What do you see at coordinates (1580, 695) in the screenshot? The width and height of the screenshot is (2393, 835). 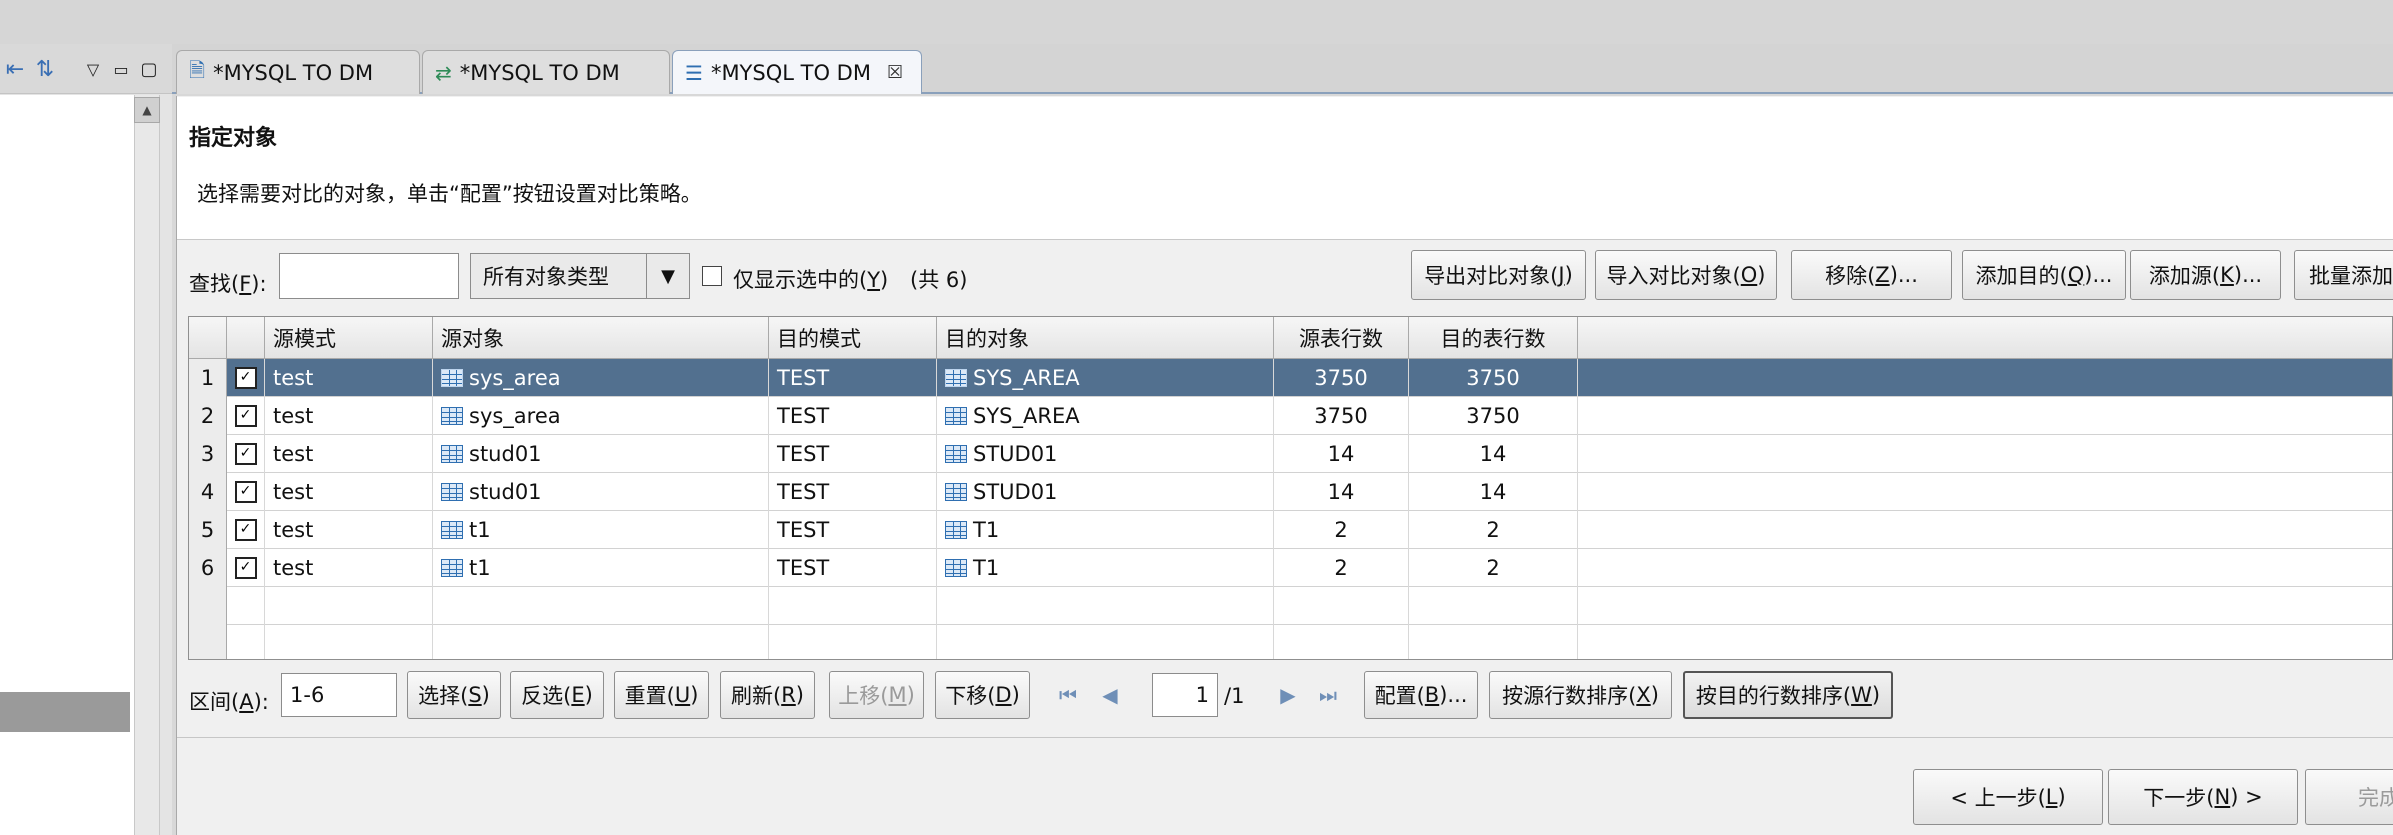 I see `sort-by-source-rows-button: 按源行数排序(X)` at bounding box center [1580, 695].